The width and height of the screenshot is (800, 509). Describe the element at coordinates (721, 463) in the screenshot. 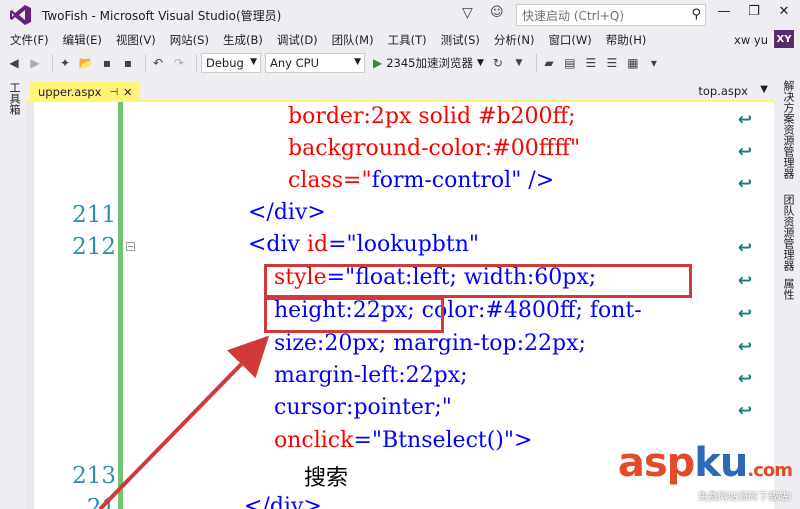

I see `watermark-text: ku` at that location.